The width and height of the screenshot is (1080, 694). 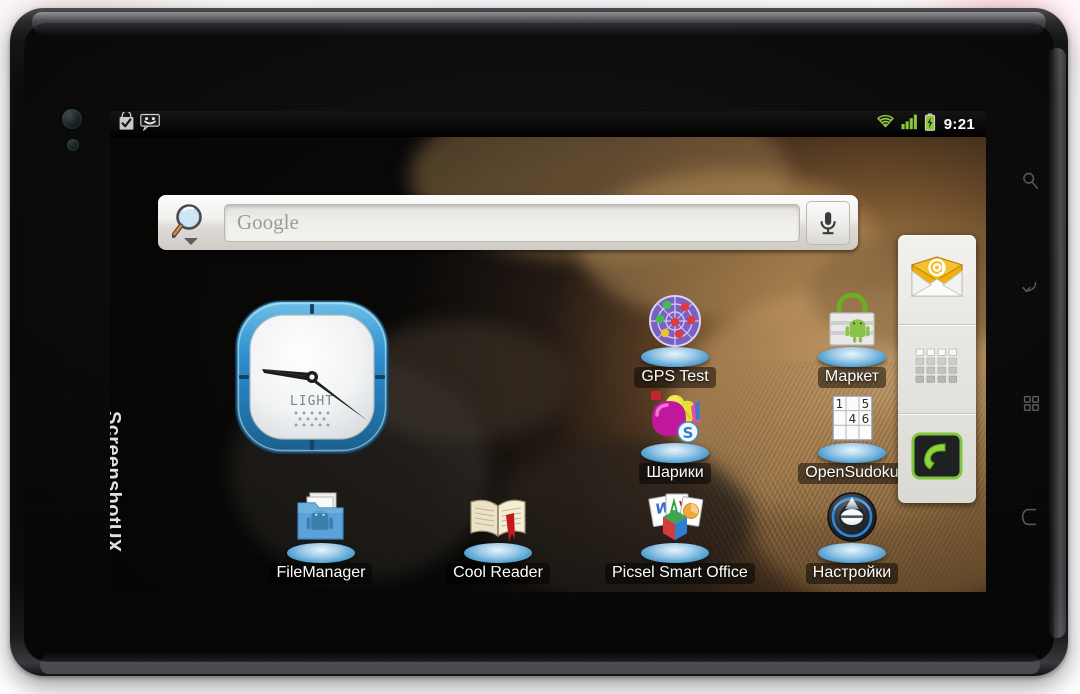 I want to click on search-icon, so click(x=1031, y=181).